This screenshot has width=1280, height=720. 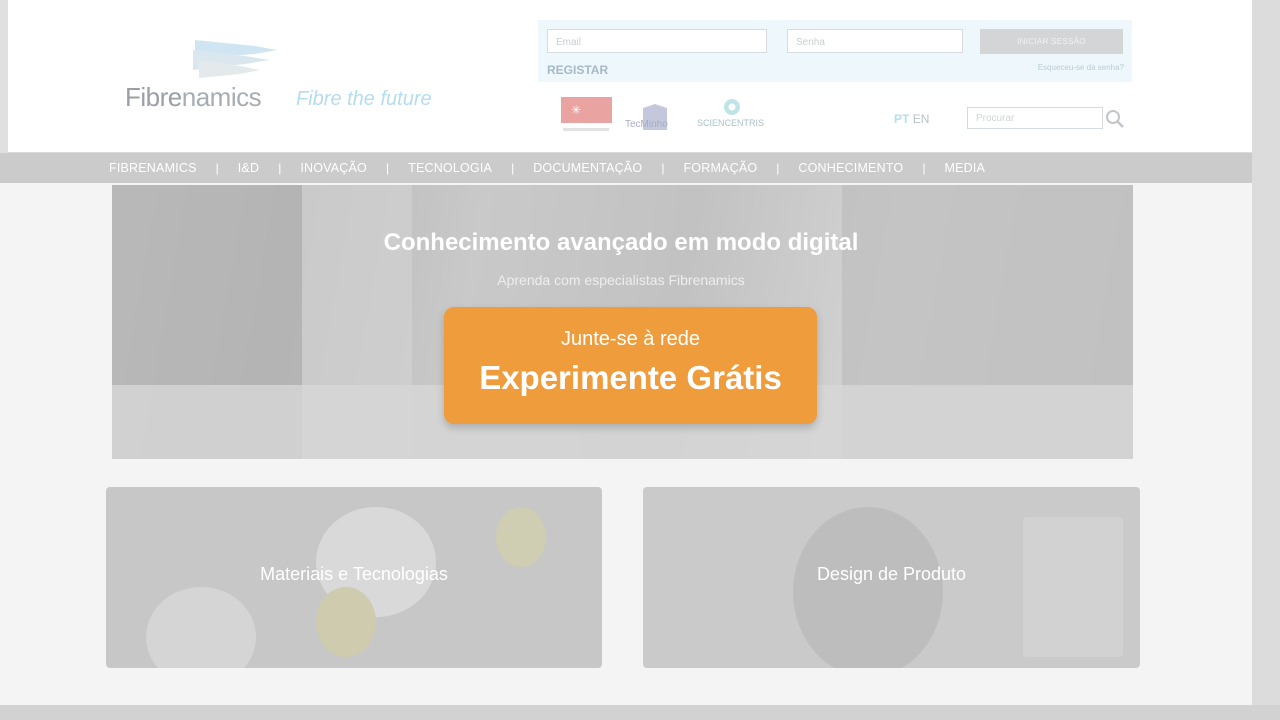 What do you see at coordinates (657, 41) in the screenshot?
I see `email-field: Email` at bounding box center [657, 41].